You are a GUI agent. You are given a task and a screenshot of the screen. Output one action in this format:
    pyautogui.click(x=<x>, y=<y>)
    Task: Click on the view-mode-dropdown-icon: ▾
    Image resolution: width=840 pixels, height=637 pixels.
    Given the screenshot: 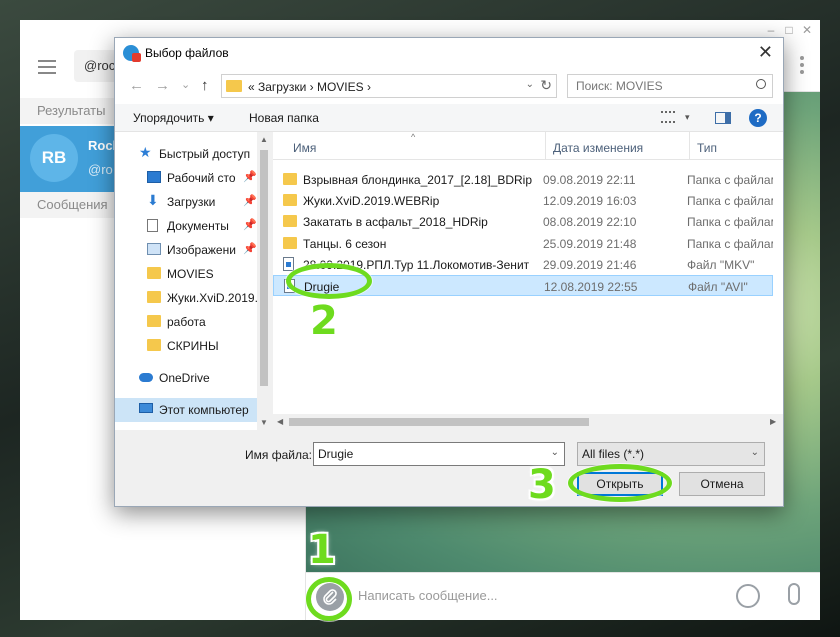 What is the action you would take?
    pyautogui.click(x=687, y=117)
    